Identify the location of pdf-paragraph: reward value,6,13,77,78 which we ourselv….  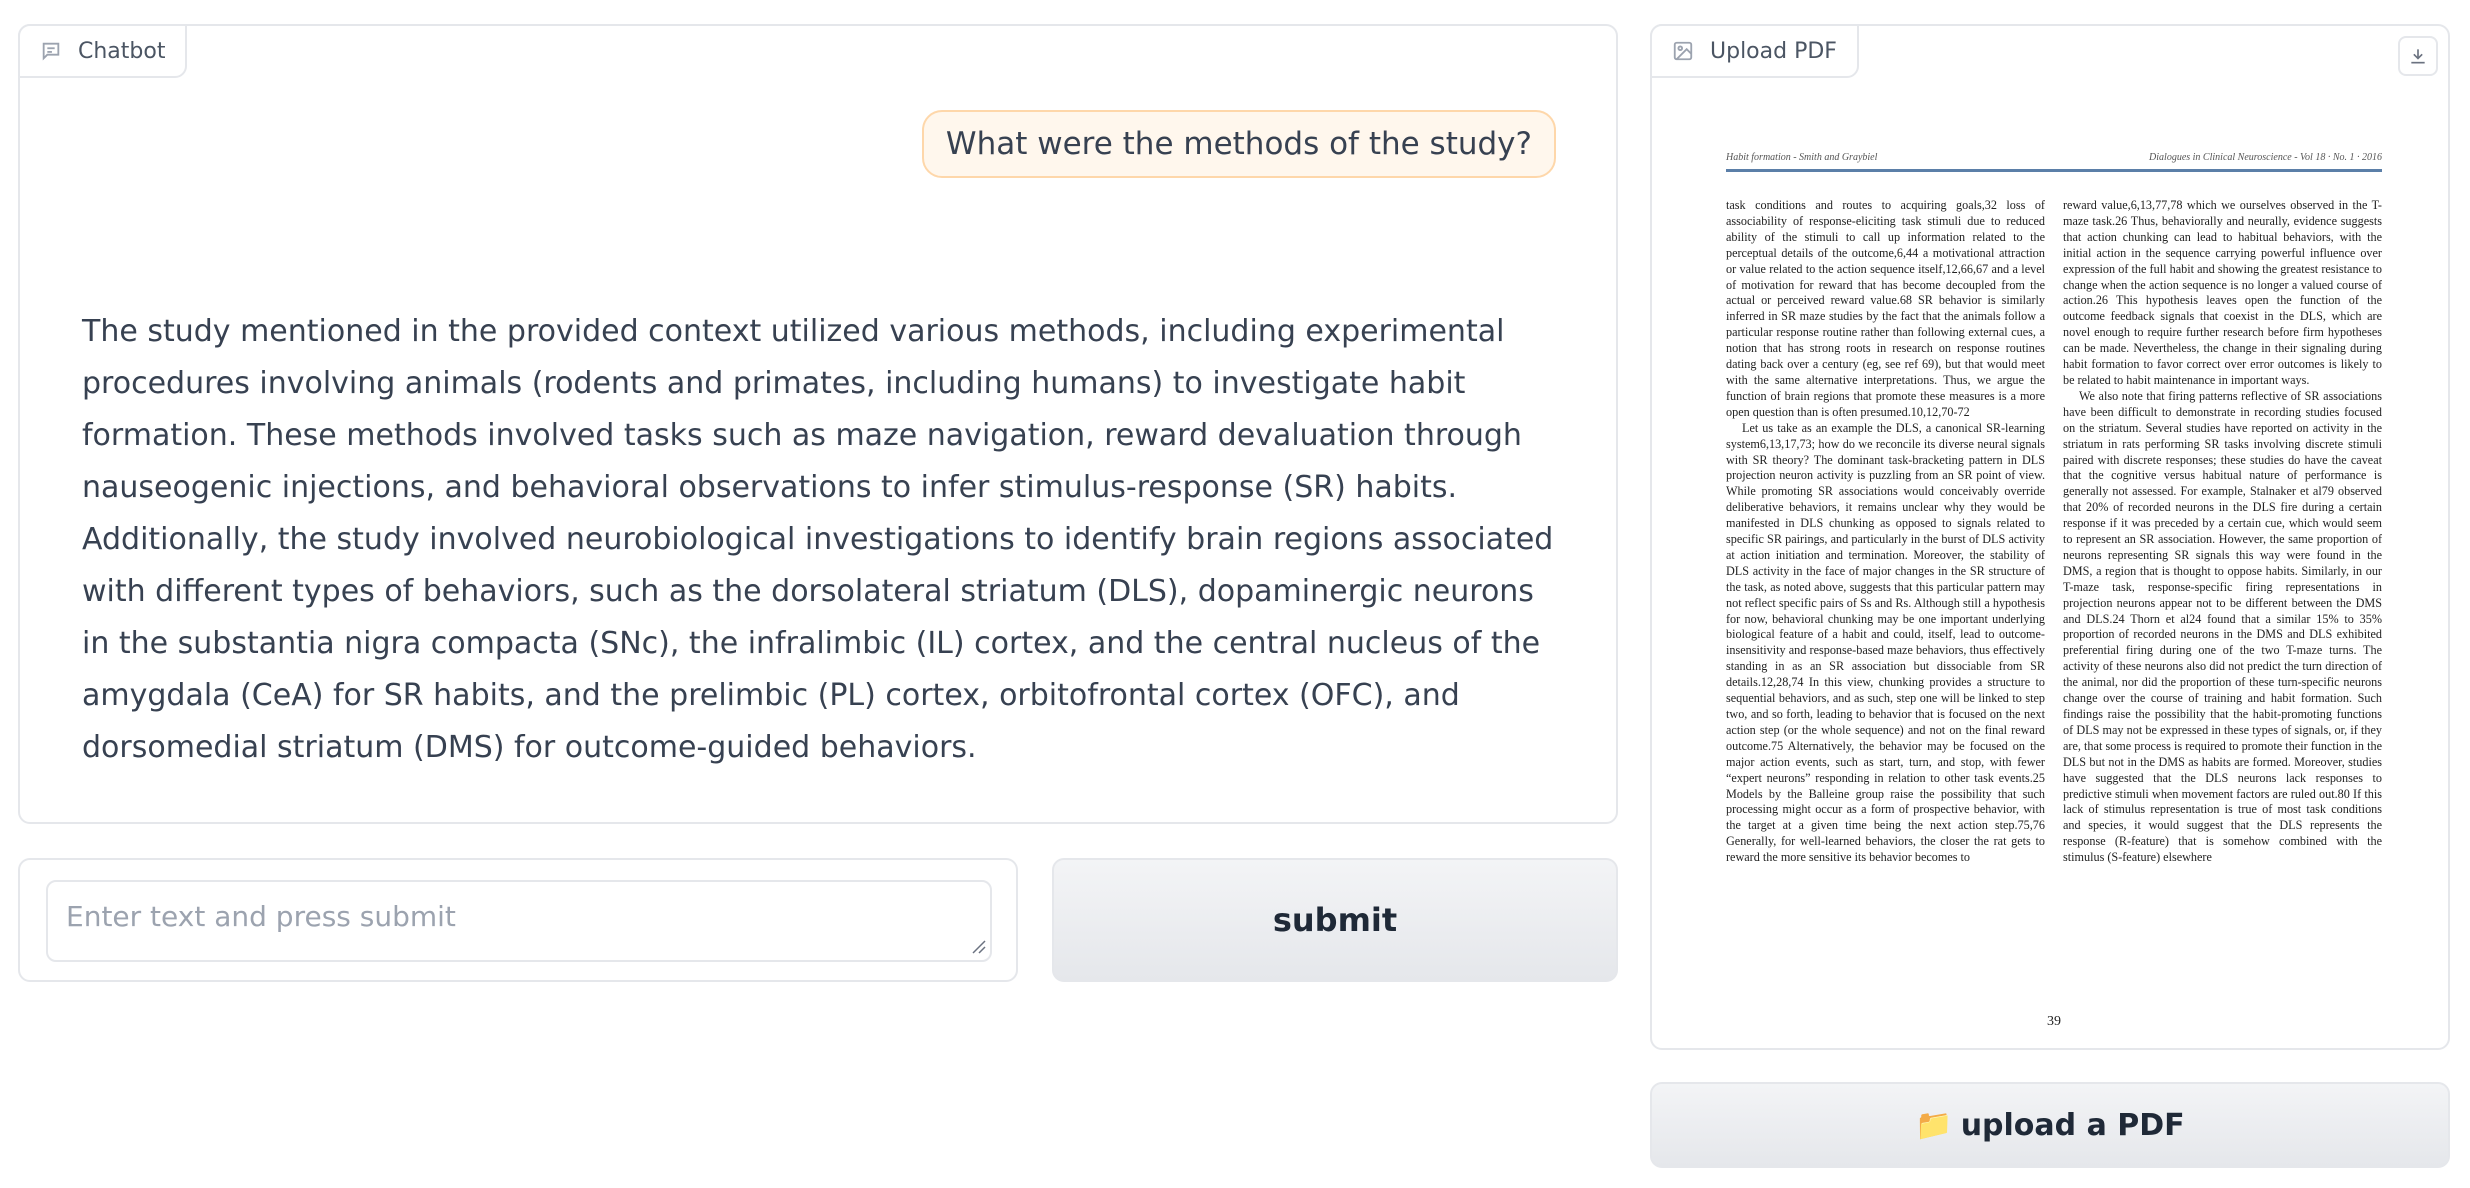
(2222, 292).